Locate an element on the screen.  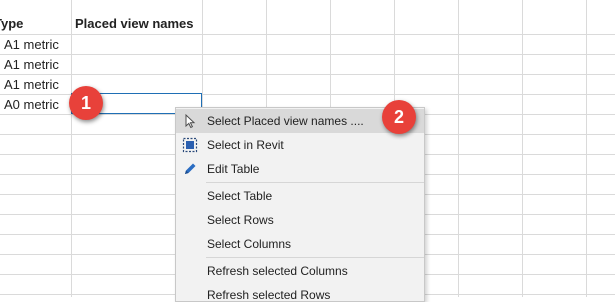
cell-type-row-4: A0 metric is located at coordinates (31, 105).